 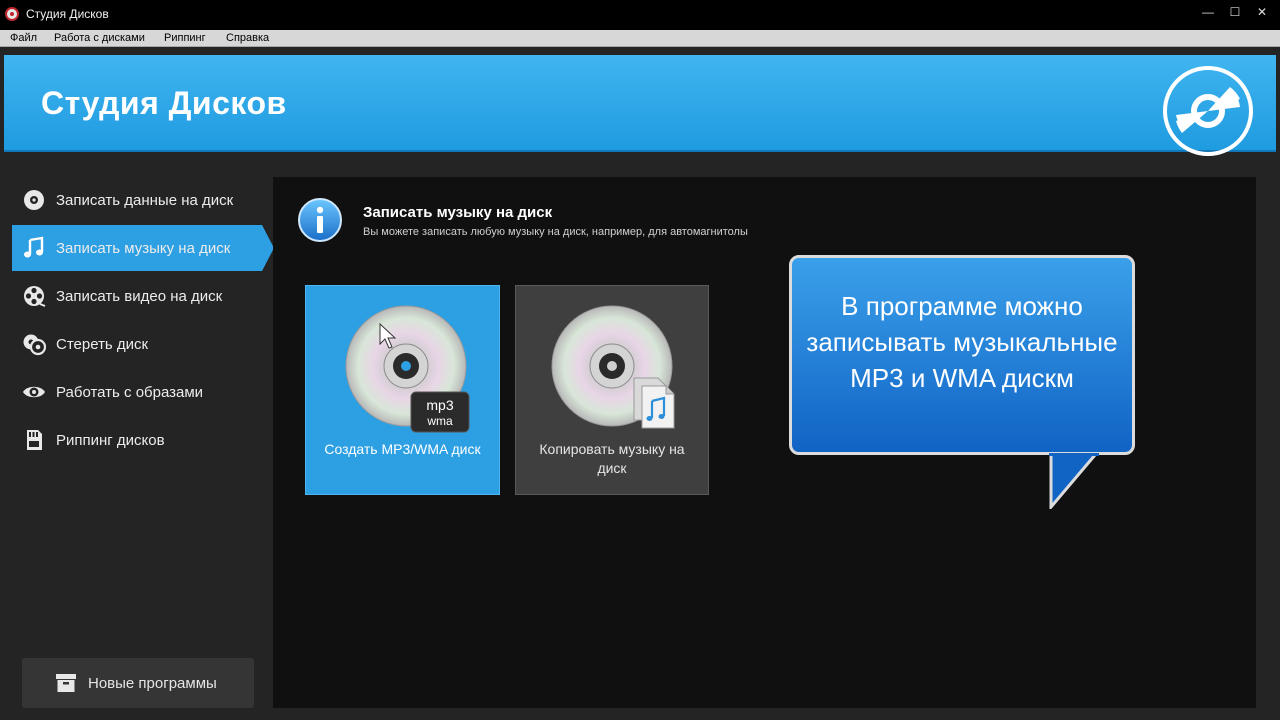 What do you see at coordinates (67, 14) in the screenshot?
I see `window-title: Студия Дисков` at bounding box center [67, 14].